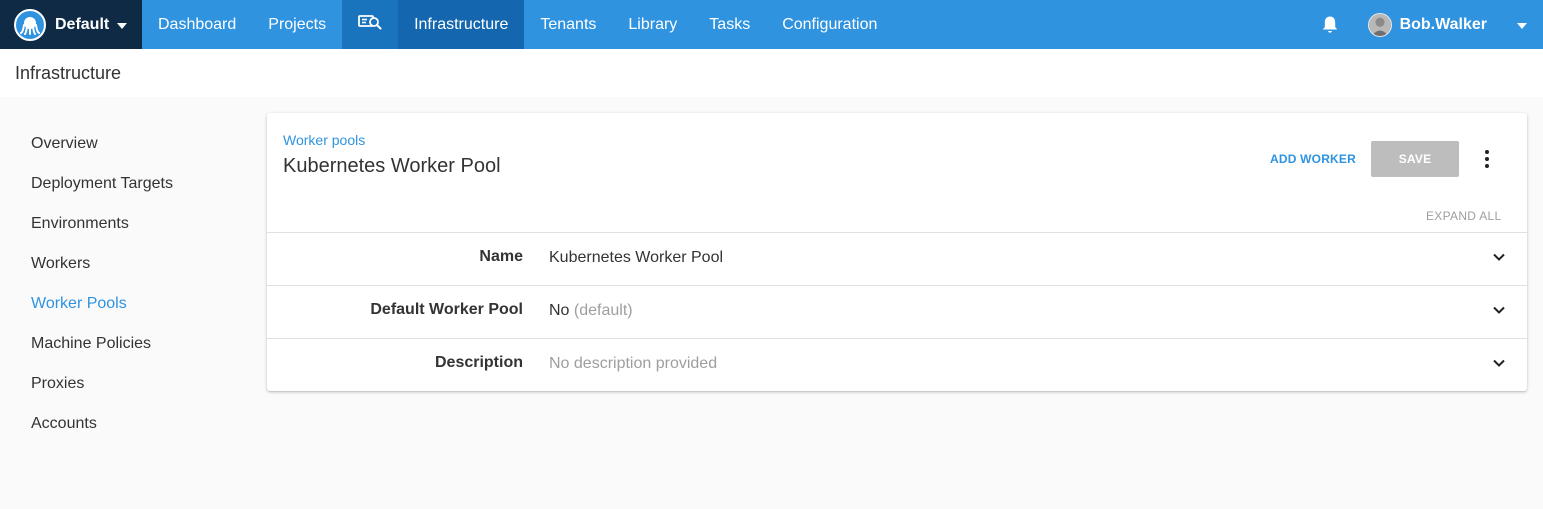 Image resolution: width=1543 pixels, height=509 pixels. What do you see at coordinates (141, 224) in the screenshot?
I see `sidebar-item-environments: Environments` at bounding box center [141, 224].